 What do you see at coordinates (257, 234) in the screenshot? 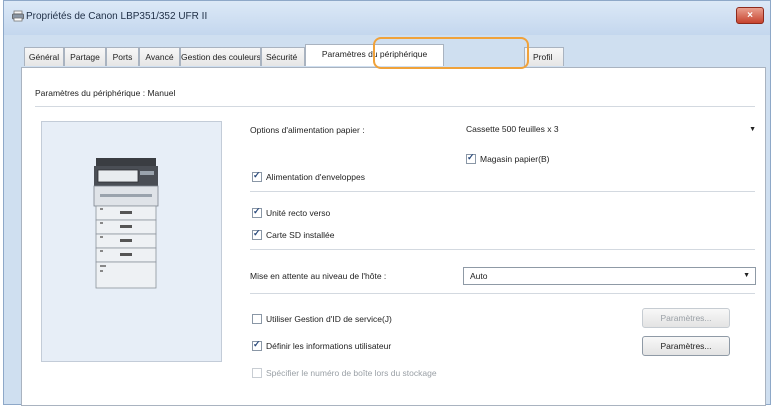
I see `carte-sd-checkbox` at bounding box center [257, 234].